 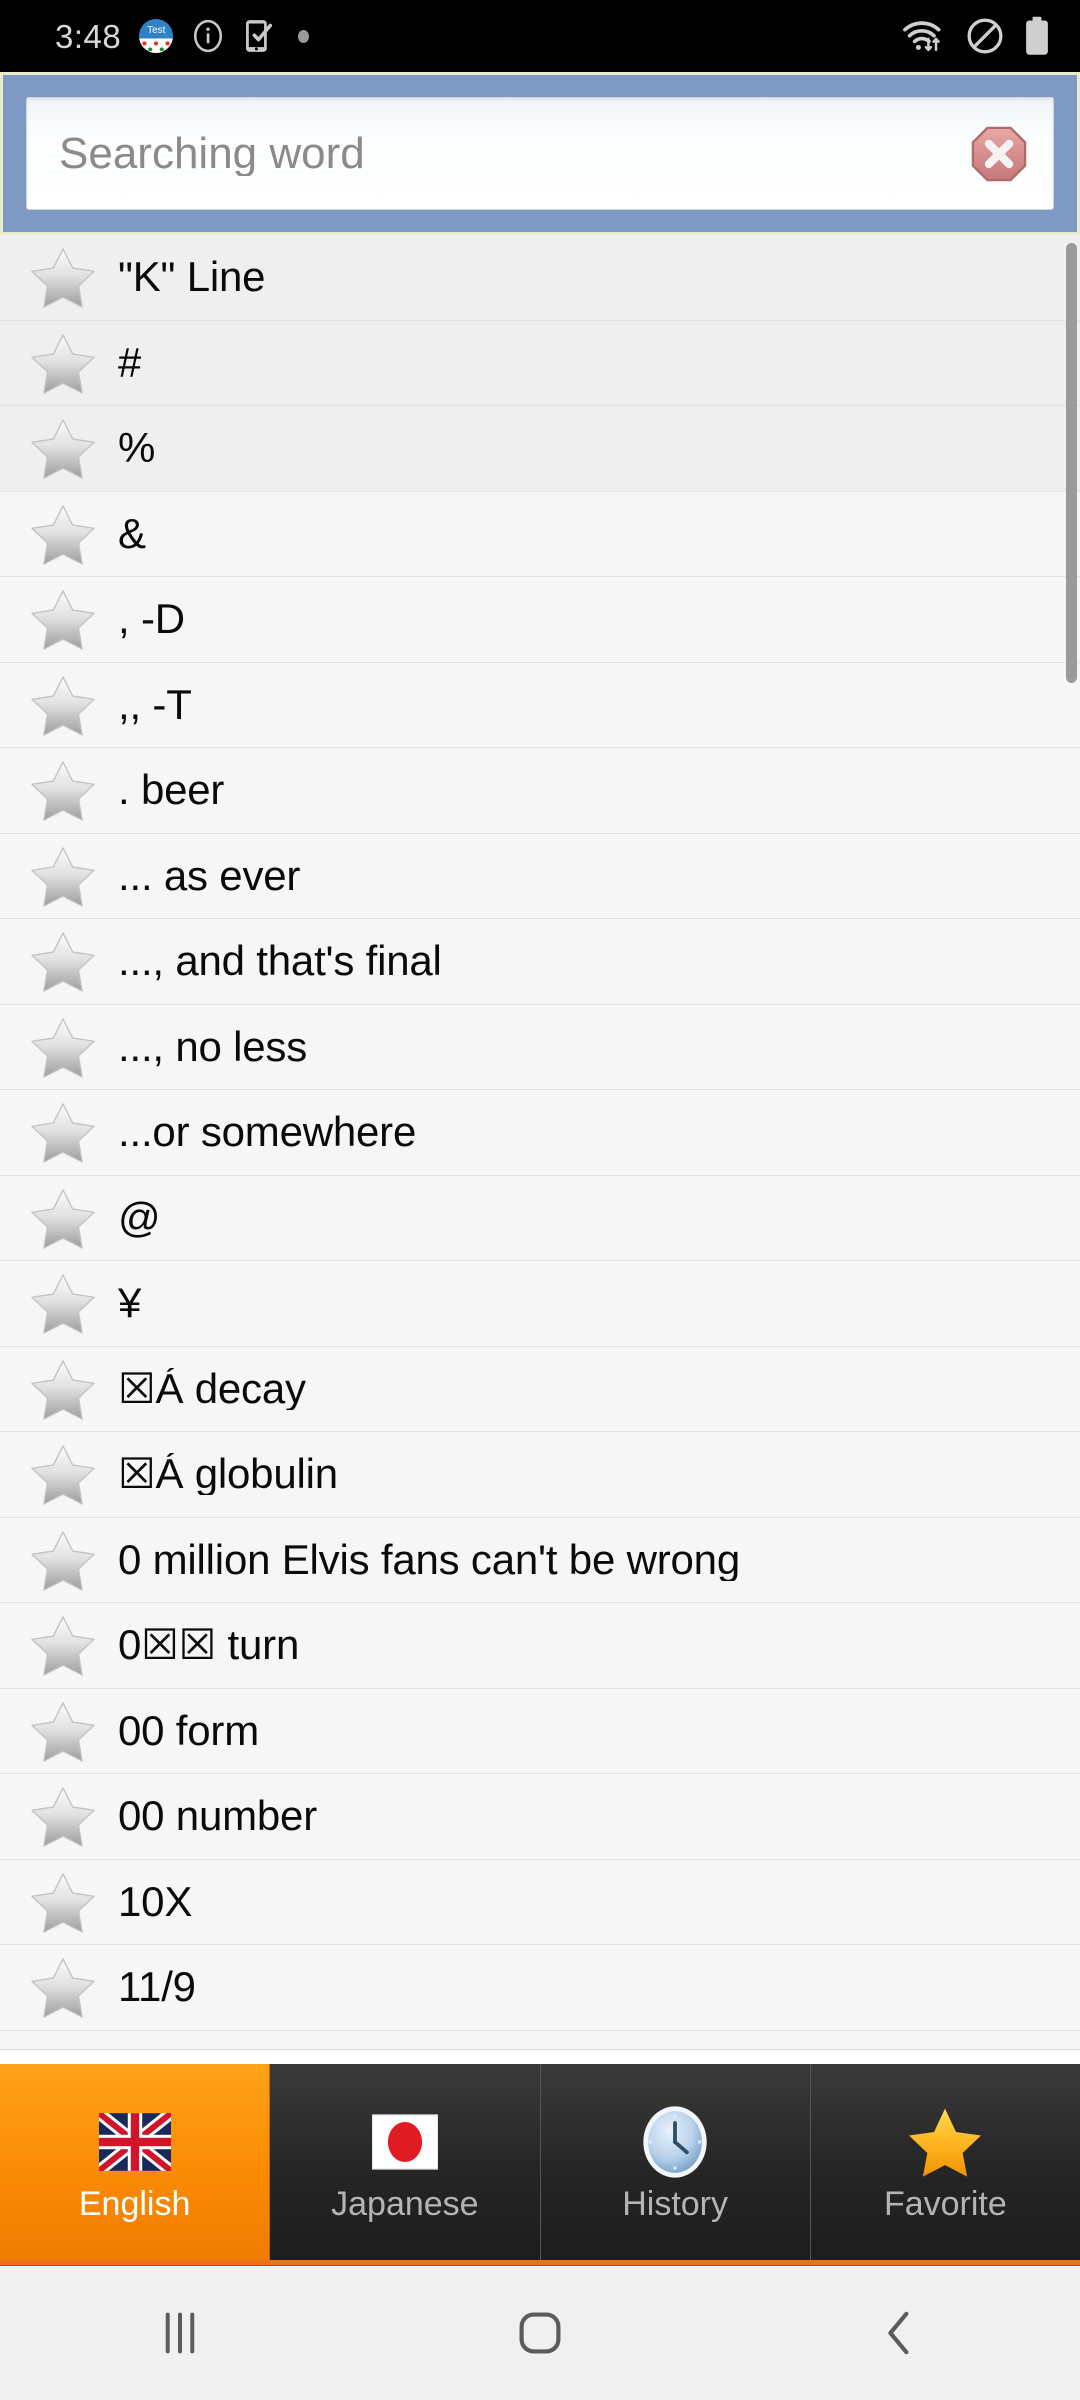 I want to click on list-item: 10X, so click(x=540, y=1902).